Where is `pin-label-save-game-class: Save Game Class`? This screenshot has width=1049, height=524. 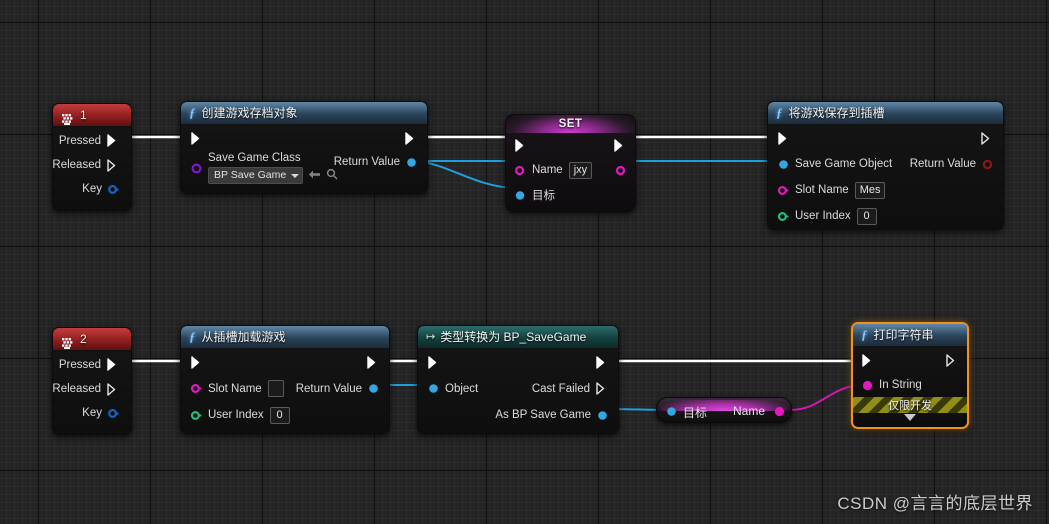 pin-label-save-game-class: Save Game Class is located at coordinates (254, 158).